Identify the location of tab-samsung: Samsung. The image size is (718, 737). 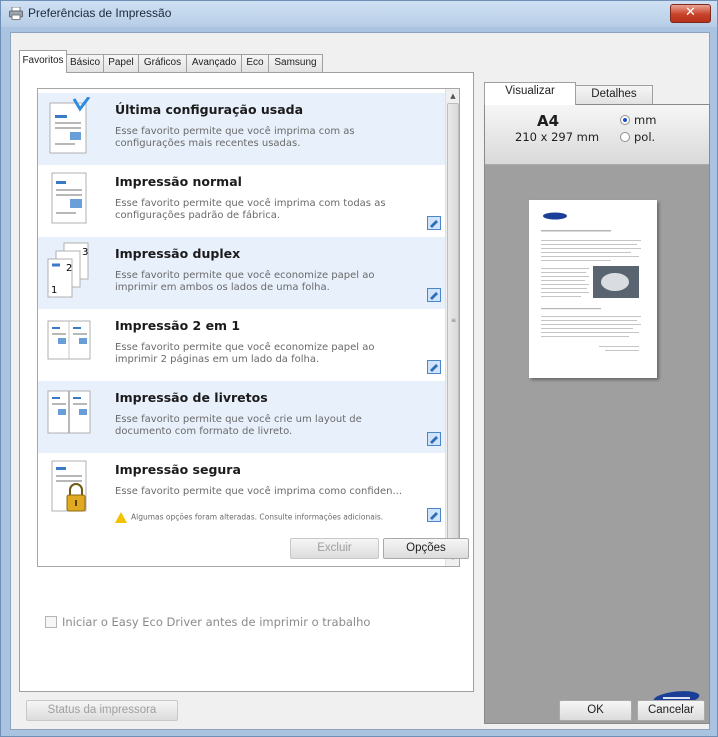
(295, 63).